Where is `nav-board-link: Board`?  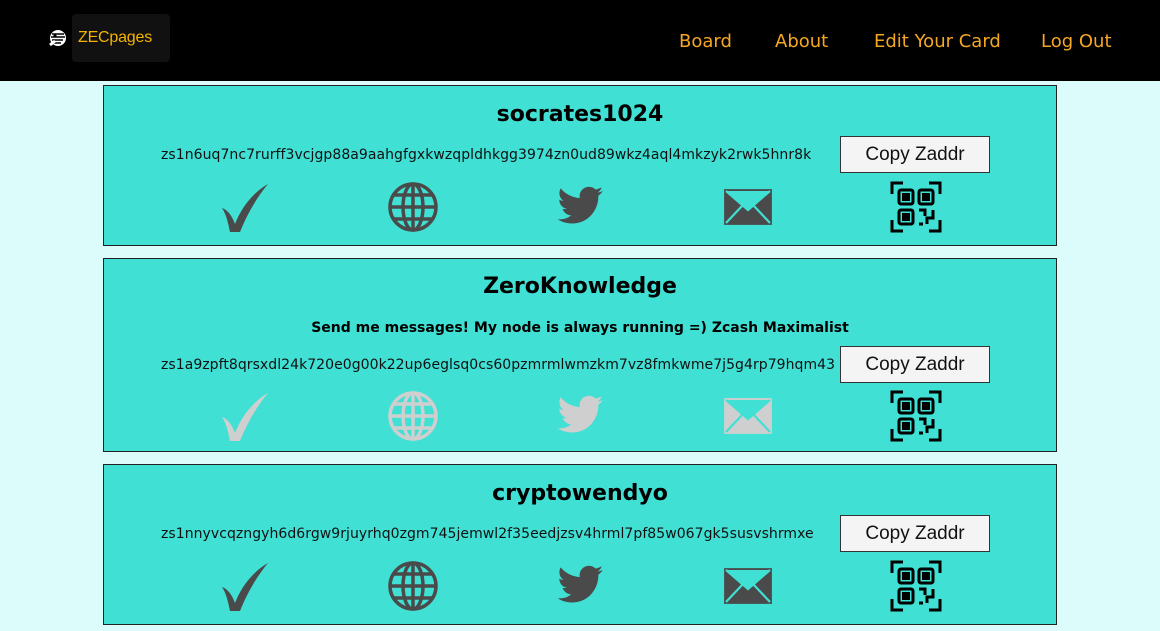 nav-board-link: Board is located at coordinates (705, 41).